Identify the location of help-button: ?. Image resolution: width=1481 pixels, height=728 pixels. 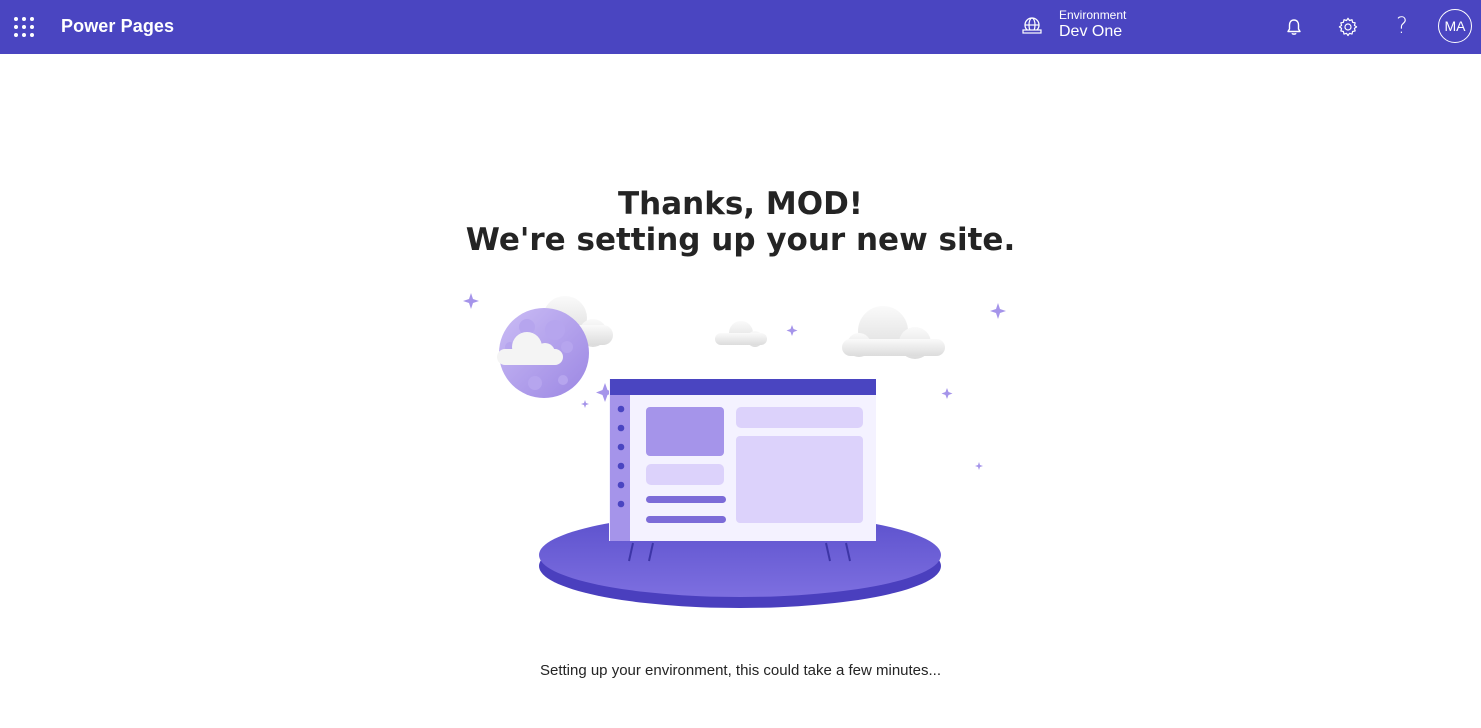
(1402, 27).